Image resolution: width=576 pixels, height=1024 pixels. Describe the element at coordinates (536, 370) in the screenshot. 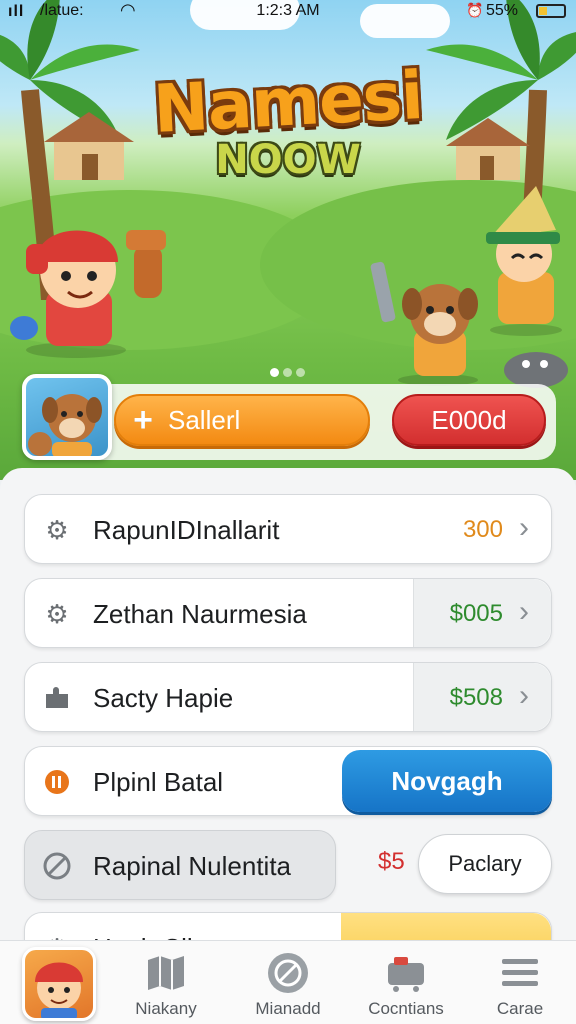

I see `character-grey-dog` at that location.